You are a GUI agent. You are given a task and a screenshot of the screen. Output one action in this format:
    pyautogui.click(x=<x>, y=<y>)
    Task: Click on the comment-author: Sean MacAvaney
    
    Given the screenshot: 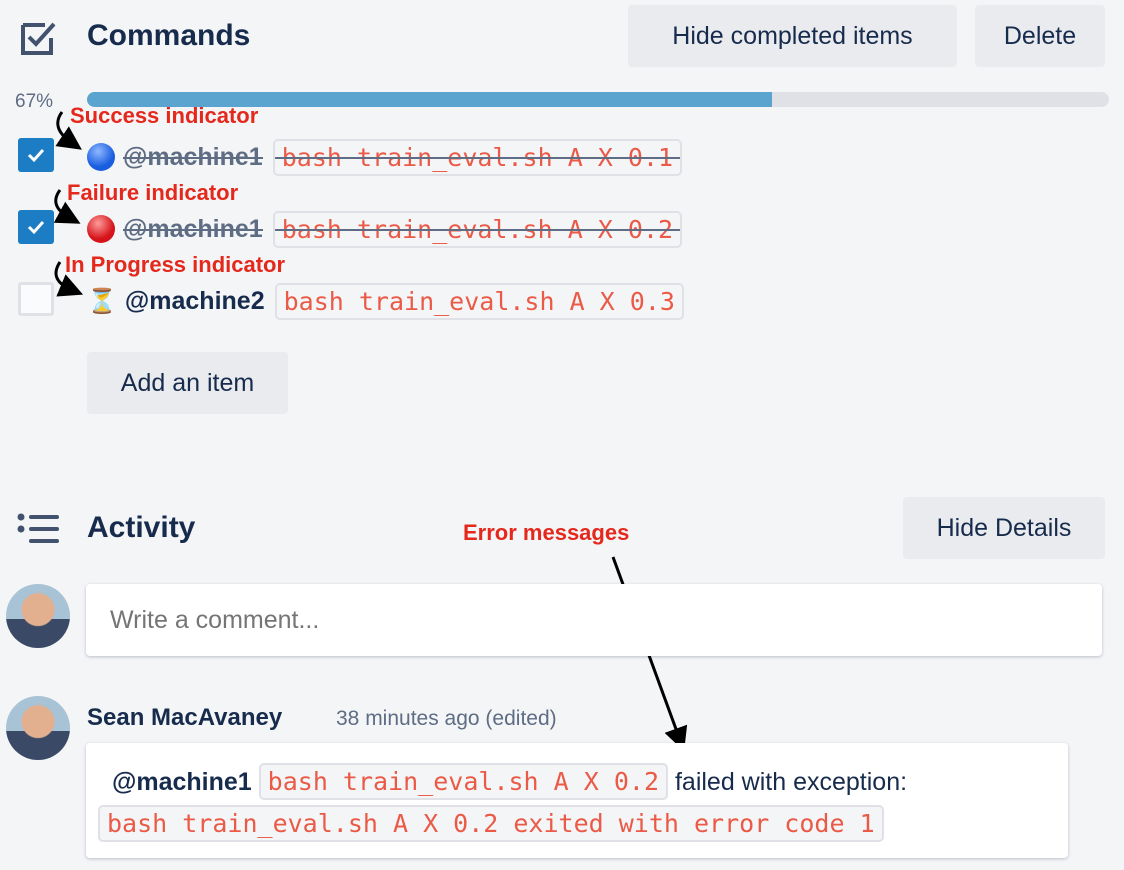 What is the action you would take?
    pyautogui.click(x=184, y=718)
    